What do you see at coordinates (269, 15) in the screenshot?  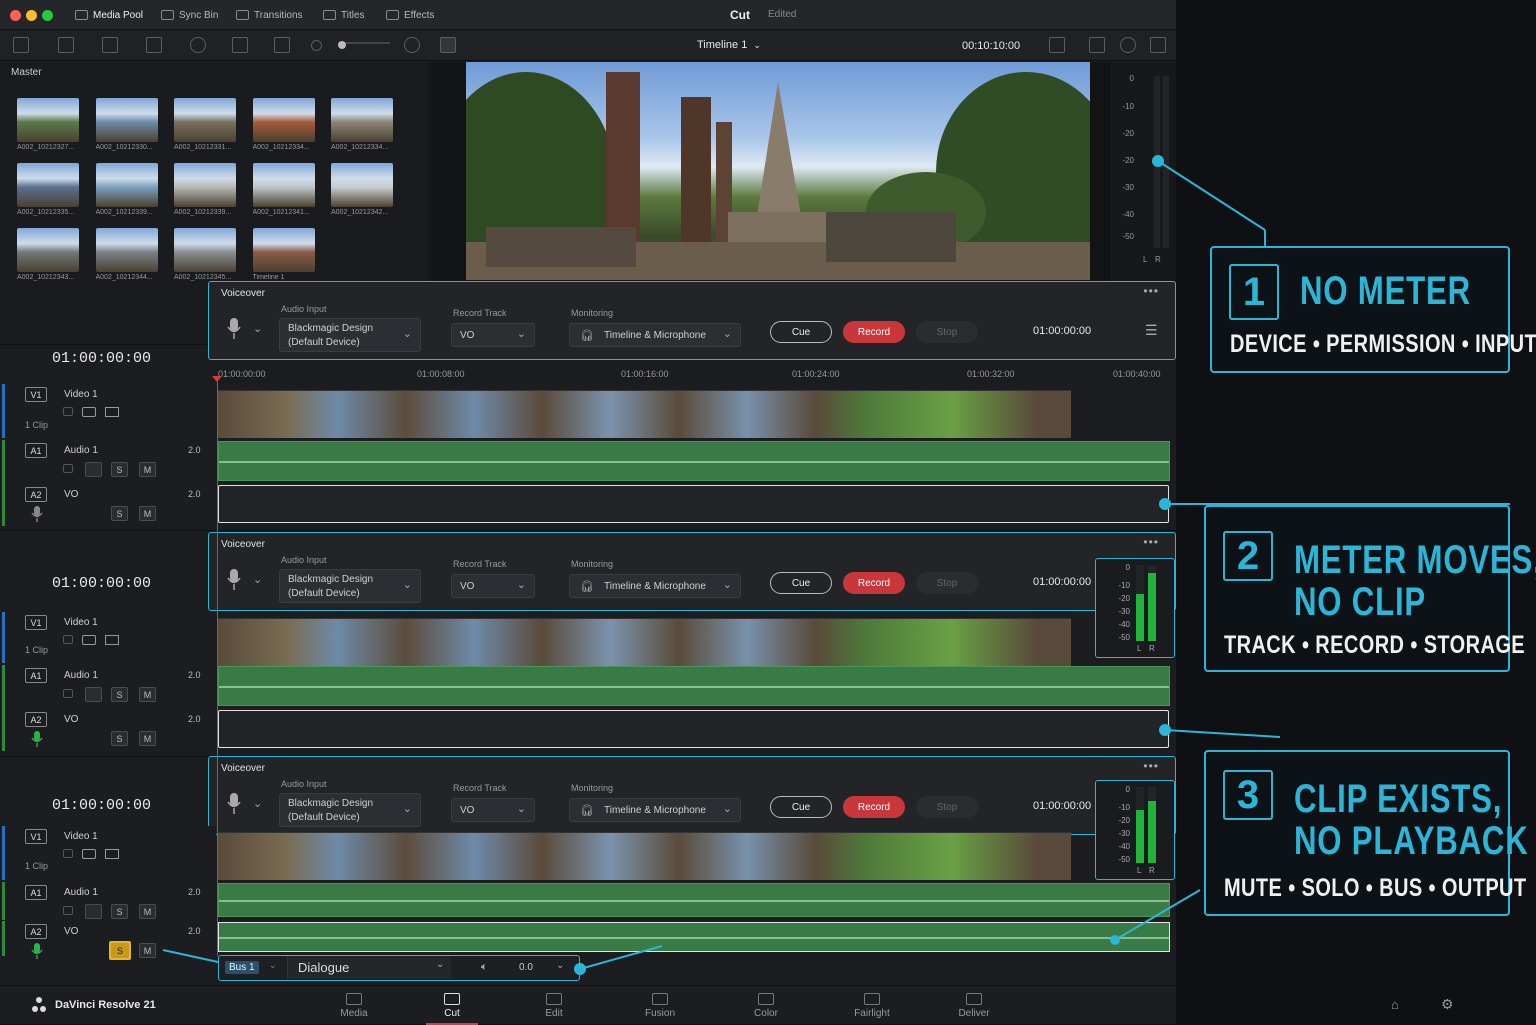 I see `transitions-button: Transitions` at bounding box center [269, 15].